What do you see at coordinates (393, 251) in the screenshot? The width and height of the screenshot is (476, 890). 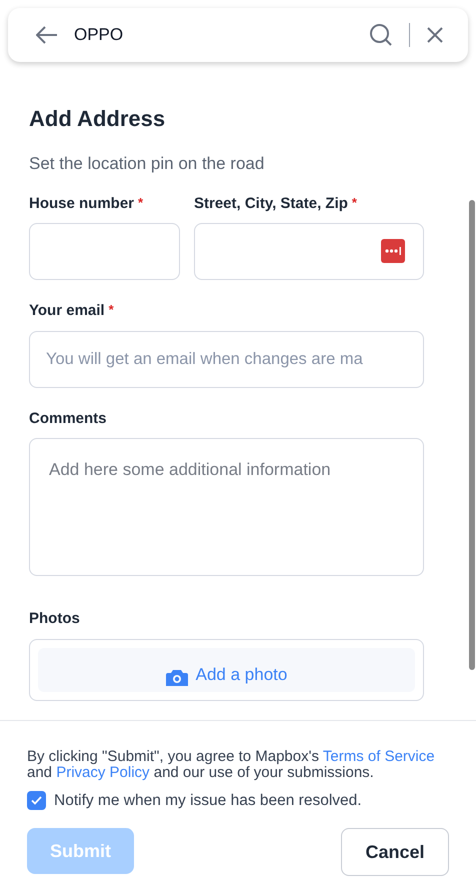 I see `password-manager-icon` at bounding box center [393, 251].